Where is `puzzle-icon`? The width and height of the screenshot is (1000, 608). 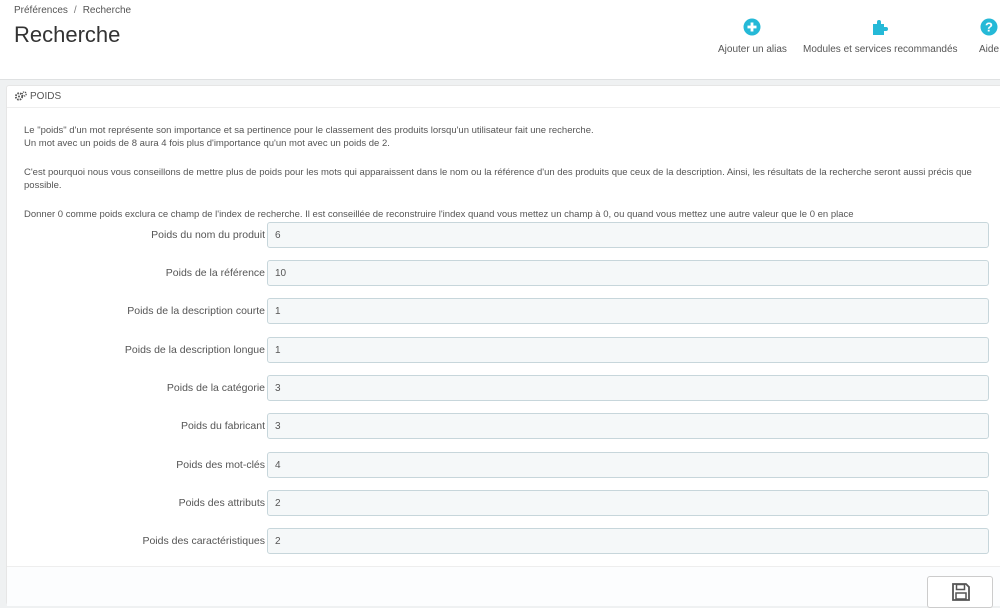 puzzle-icon is located at coordinates (881, 27).